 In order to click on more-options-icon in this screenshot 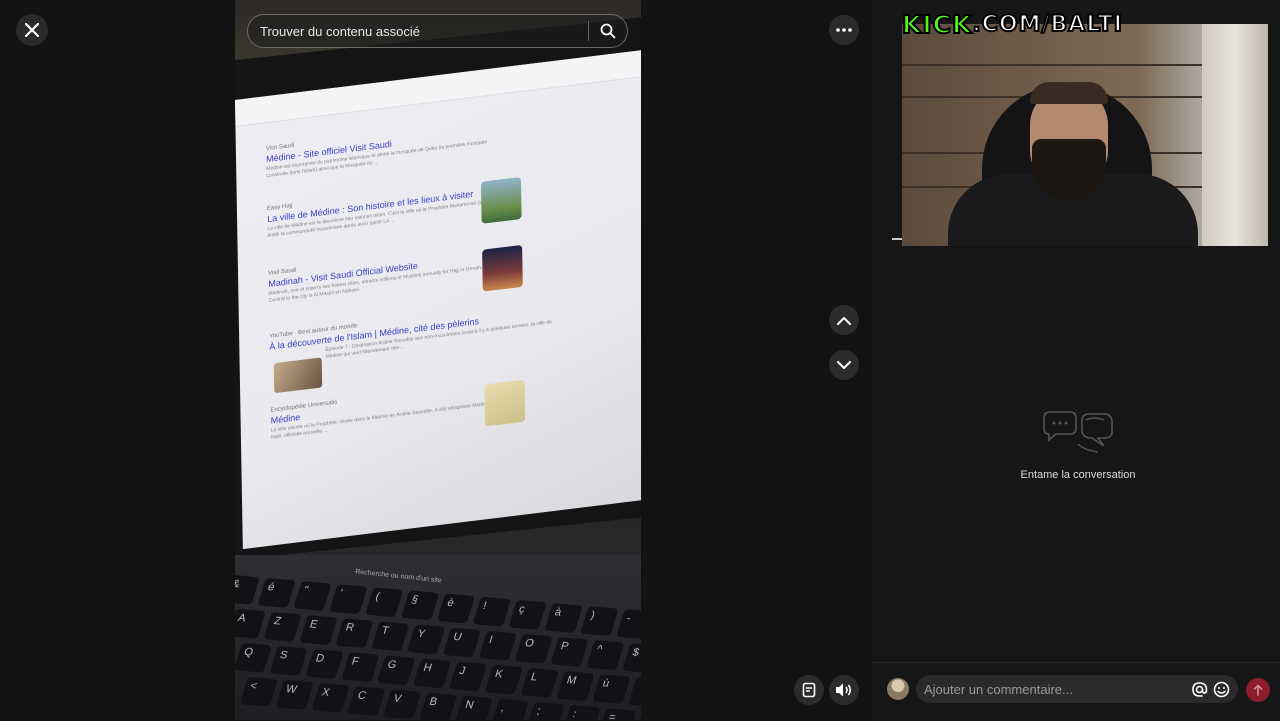, I will do `click(844, 30)`.